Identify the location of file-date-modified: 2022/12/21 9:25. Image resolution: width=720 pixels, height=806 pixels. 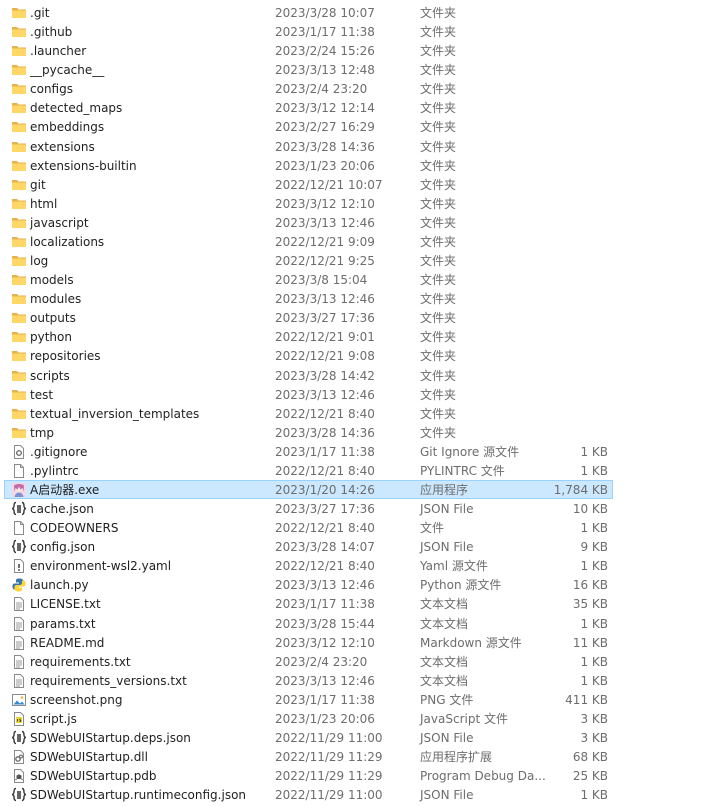
(325, 261).